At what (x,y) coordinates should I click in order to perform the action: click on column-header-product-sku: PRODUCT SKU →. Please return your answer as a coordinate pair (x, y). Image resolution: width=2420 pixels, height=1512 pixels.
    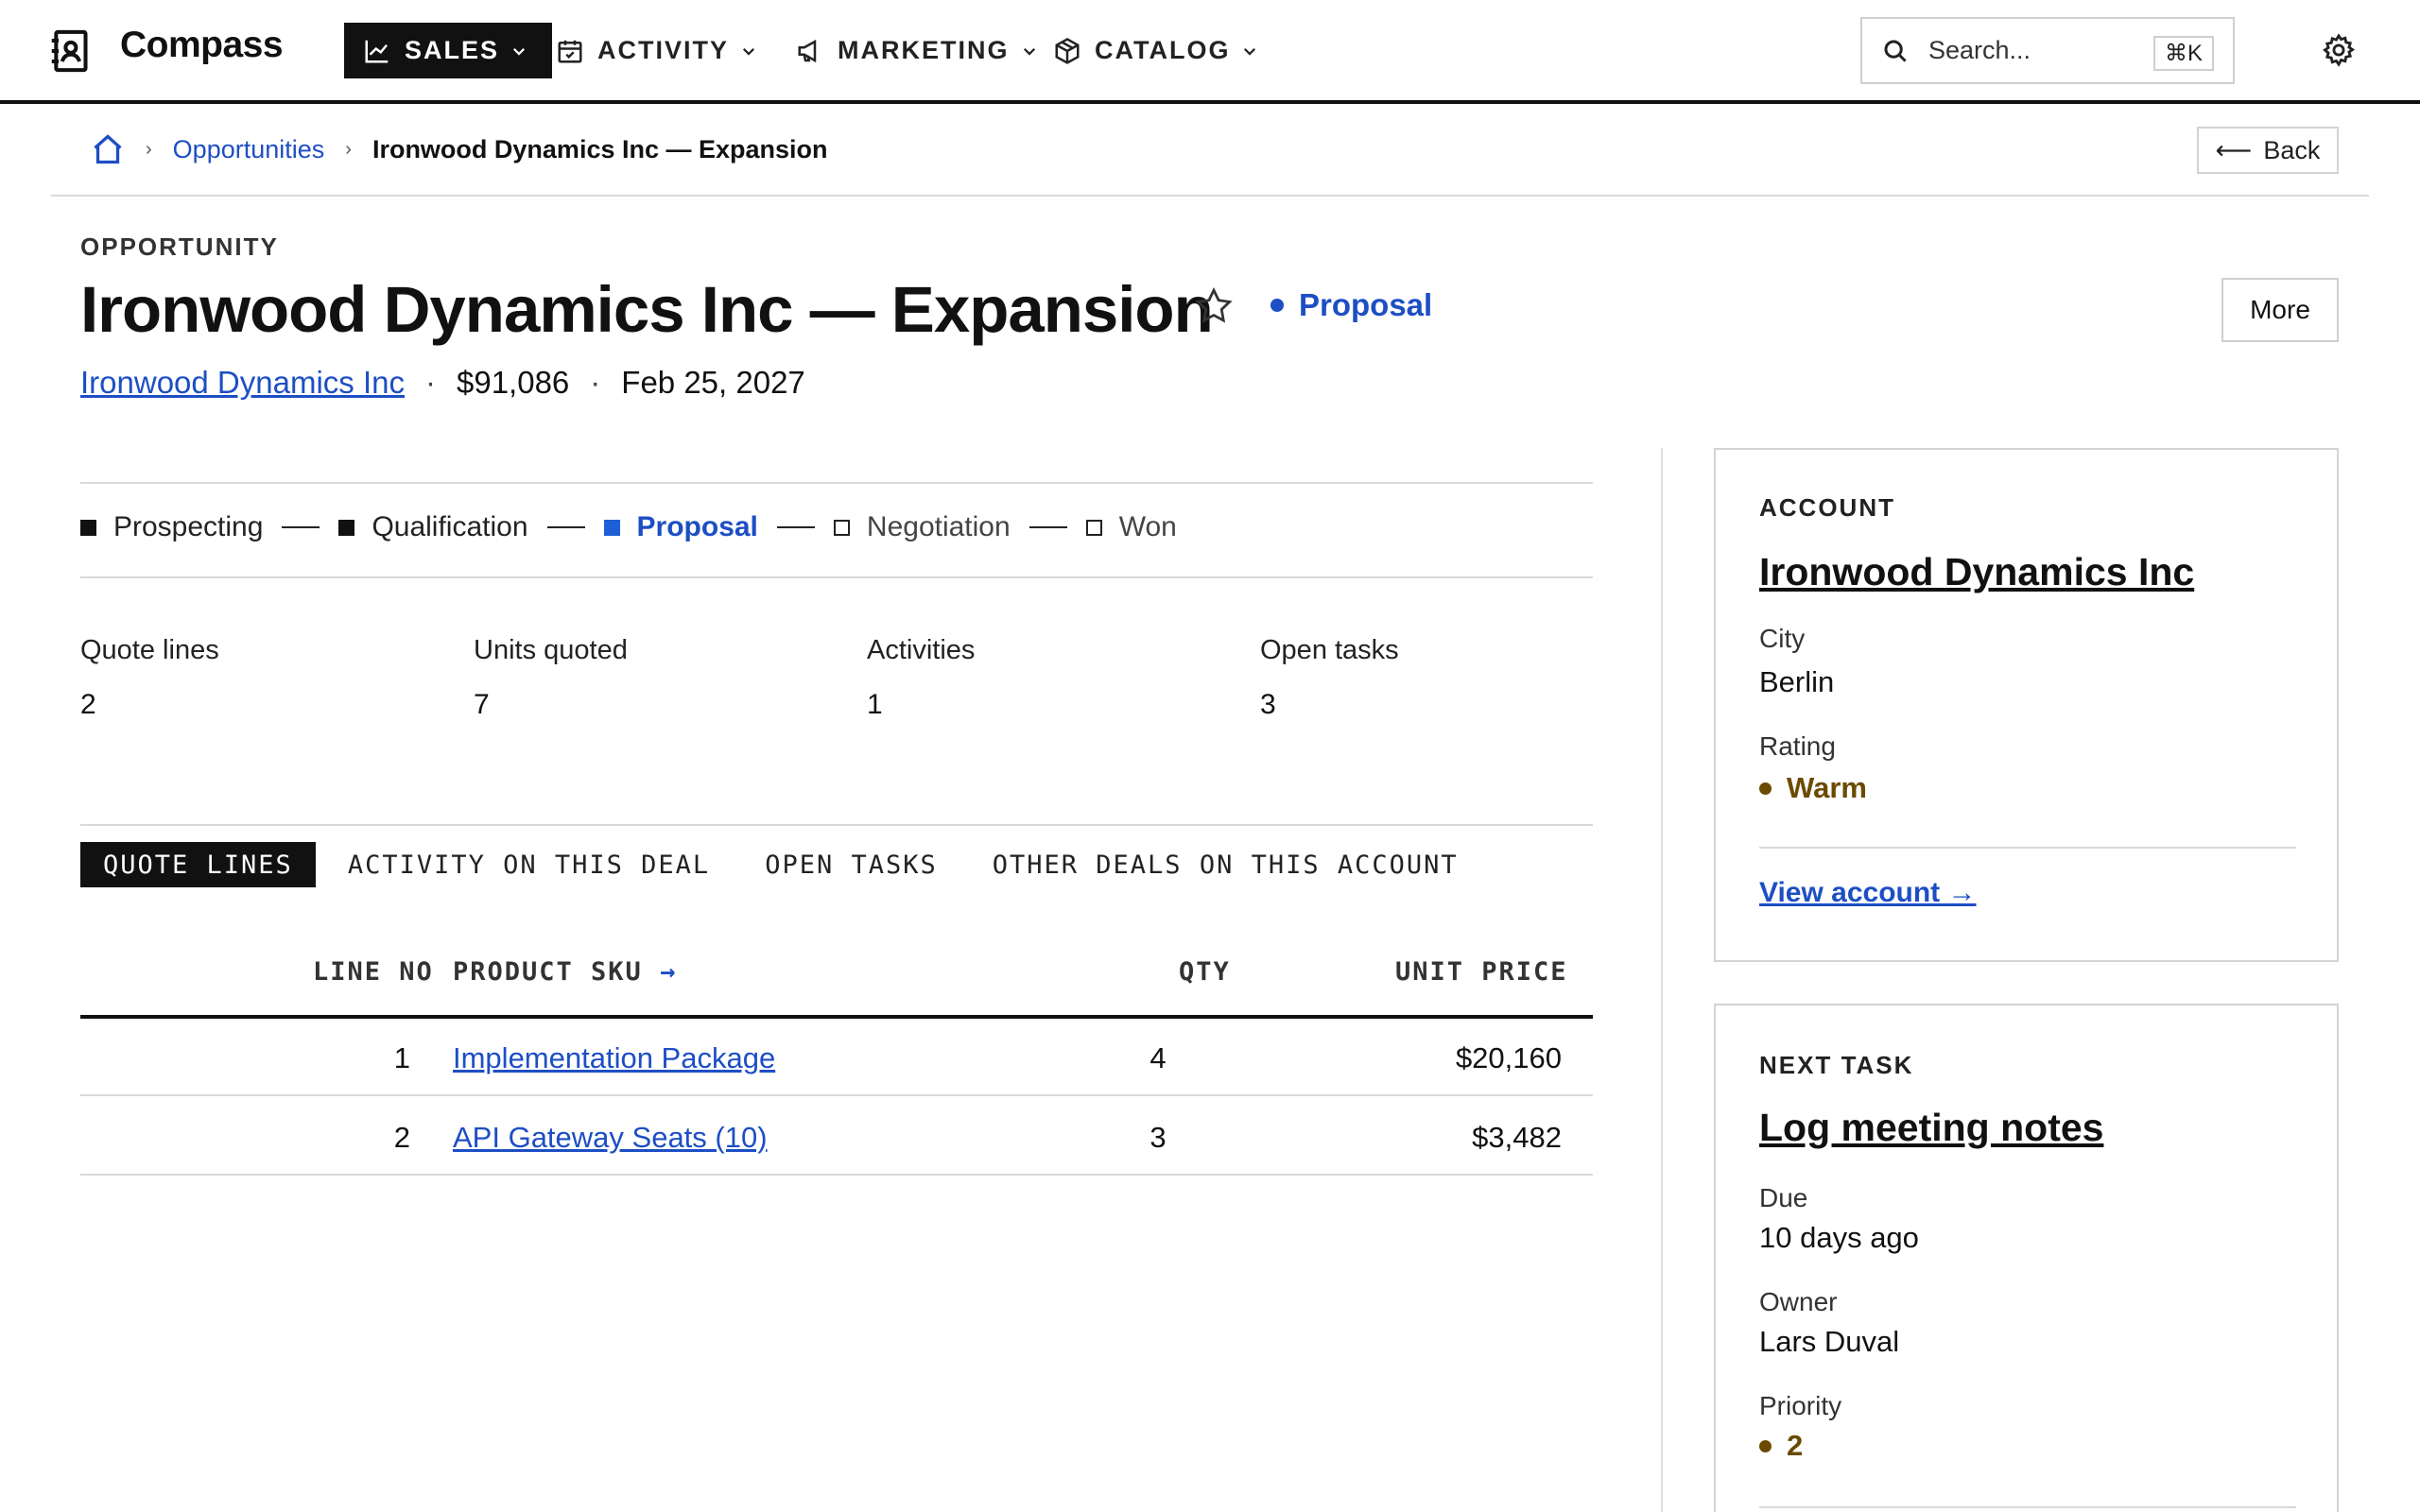
    Looking at the image, I should click on (565, 972).